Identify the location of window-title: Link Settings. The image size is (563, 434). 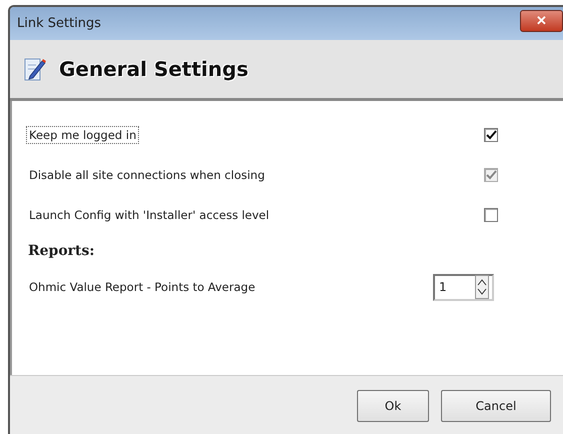
(59, 23).